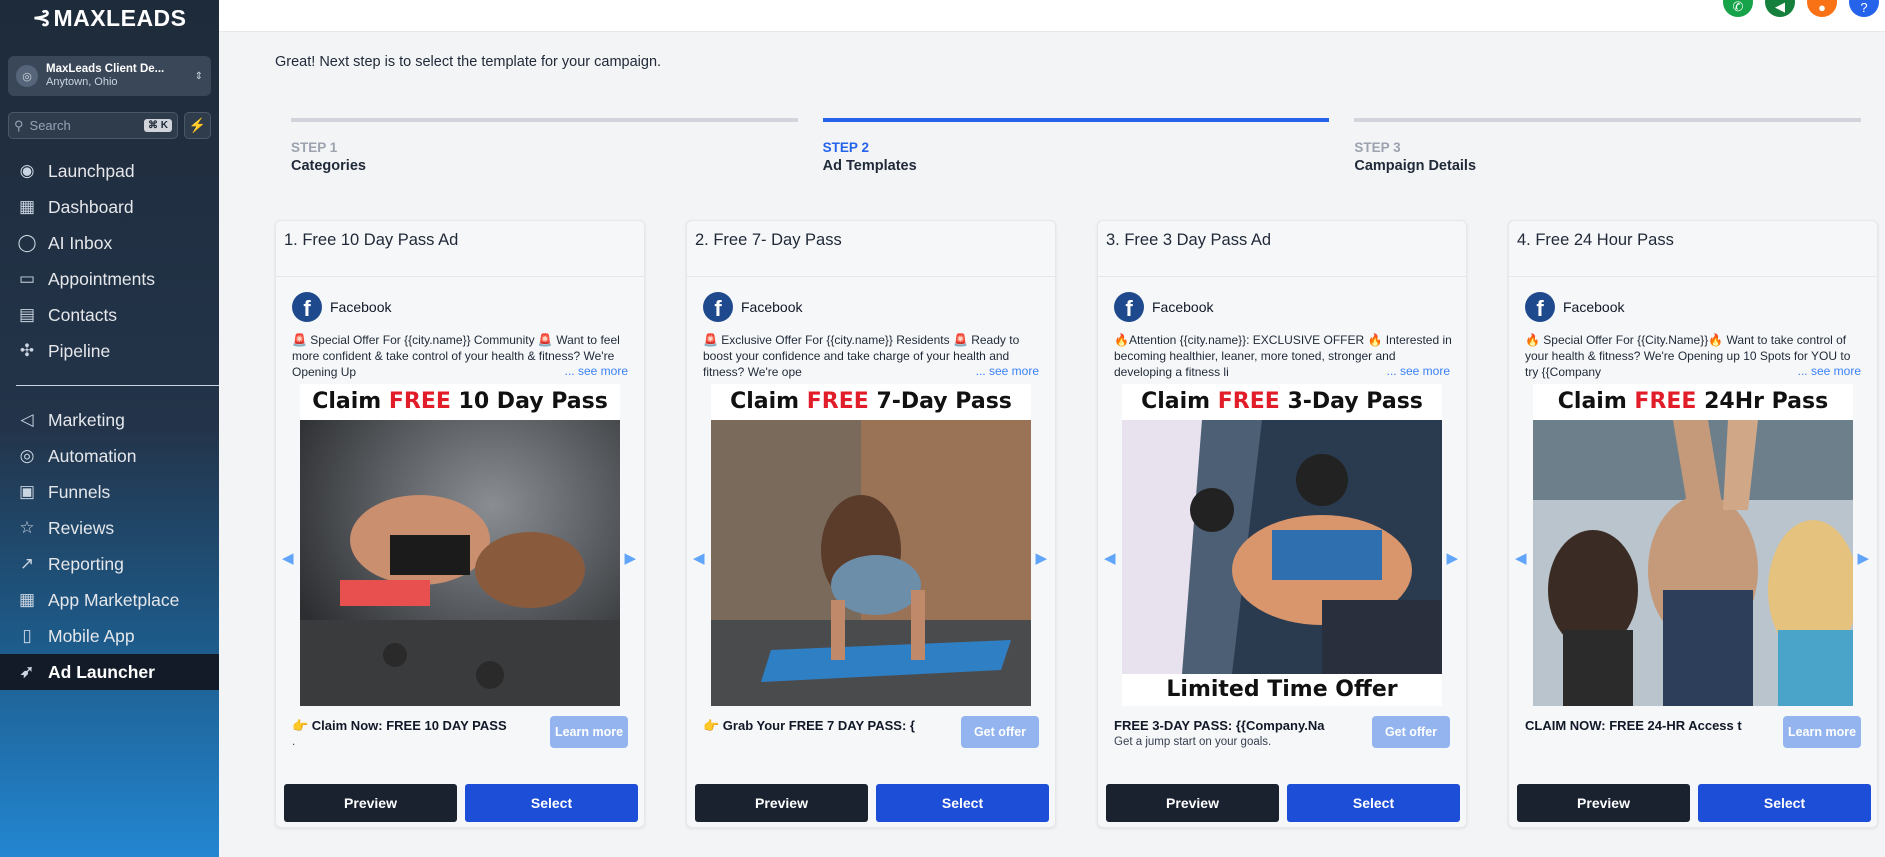 The height and width of the screenshot is (857, 1885). Describe the element at coordinates (1738, 8) in the screenshot. I see `phone-icon: ✆` at that location.